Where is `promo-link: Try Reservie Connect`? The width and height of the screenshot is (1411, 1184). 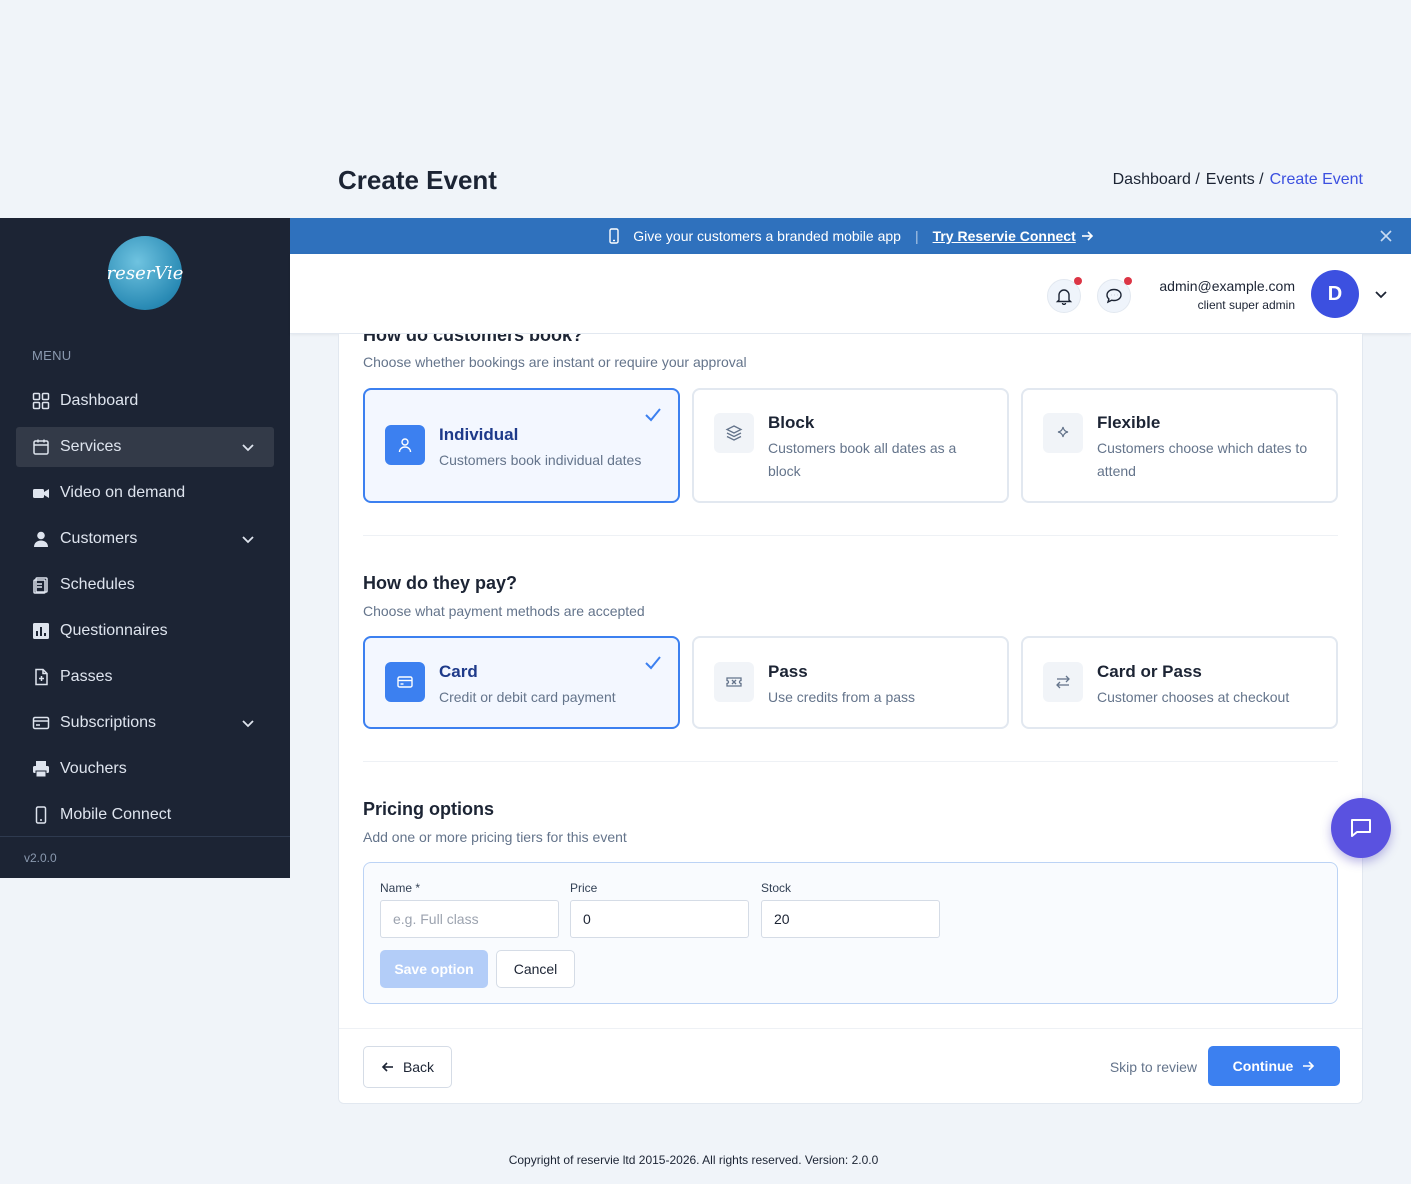
promo-link: Try Reservie Connect is located at coordinates (1004, 236).